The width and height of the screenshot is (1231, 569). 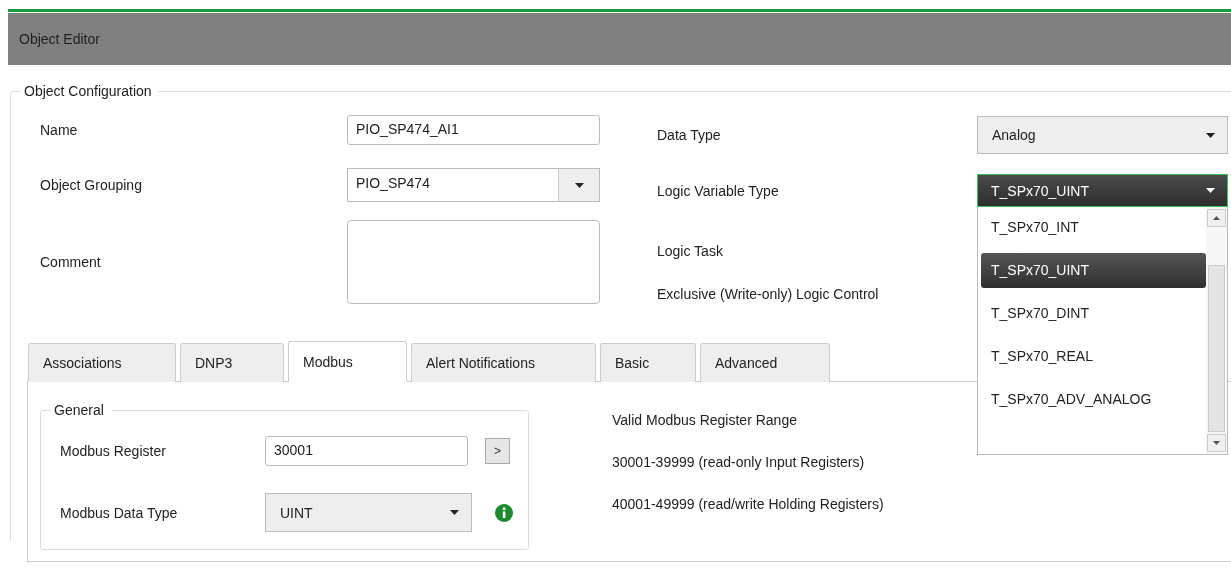 What do you see at coordinates (503, 362) in the screenshot?
I see `tab: Alert Notifications` at bounding box center [503, 362].